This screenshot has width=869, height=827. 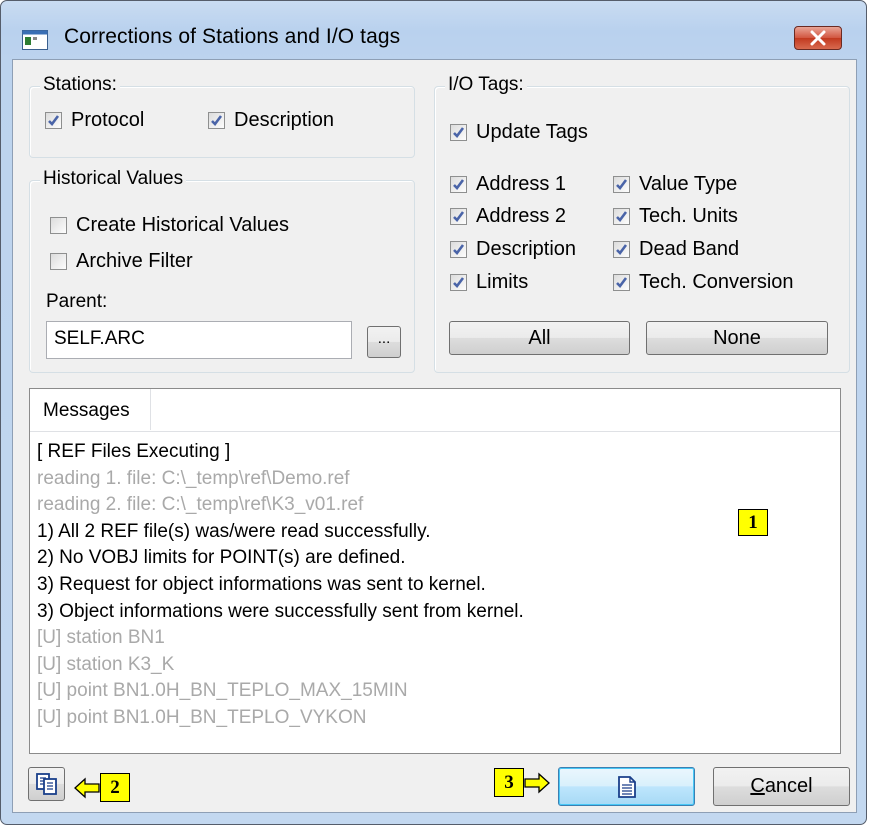 I want to click on copy-button, so click(x=46, y=784).